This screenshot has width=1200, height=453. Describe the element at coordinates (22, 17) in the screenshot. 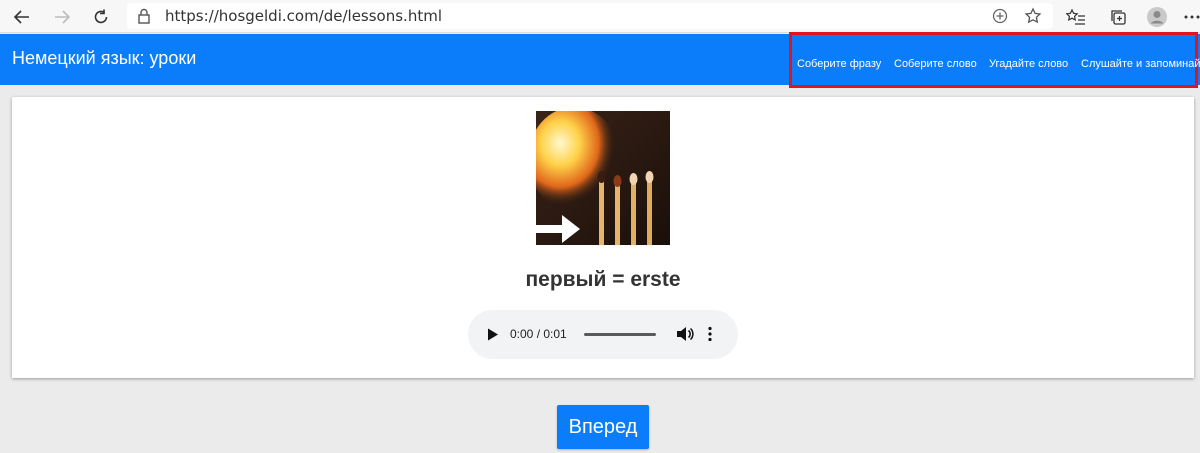

I see `back-arrow-icon` at that location.